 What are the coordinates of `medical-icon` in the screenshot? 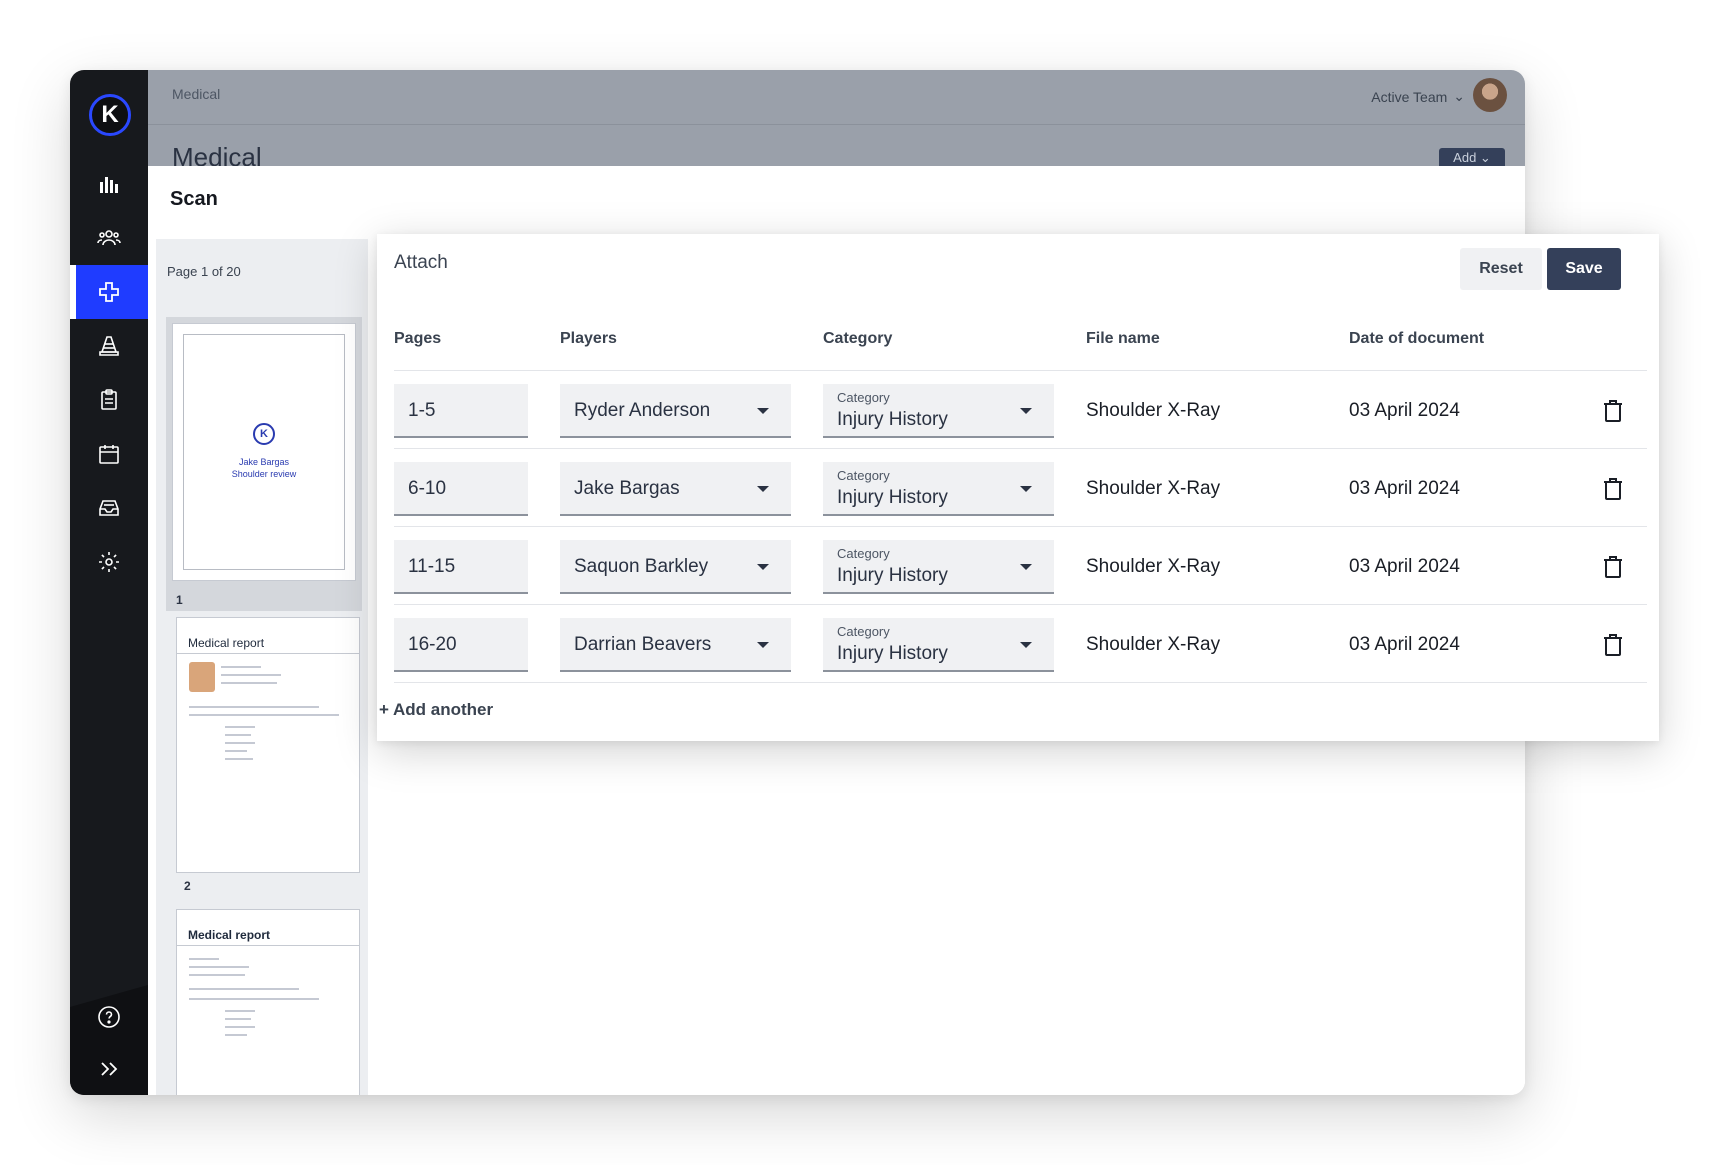 It's located at (109, 292).